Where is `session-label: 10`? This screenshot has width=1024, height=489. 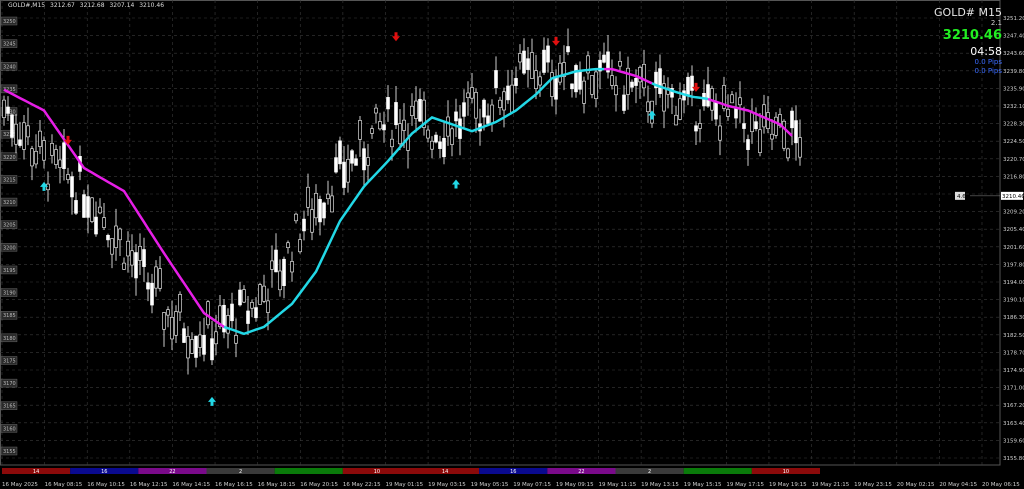 session-label: 10 is located at coordinates (377, 472).